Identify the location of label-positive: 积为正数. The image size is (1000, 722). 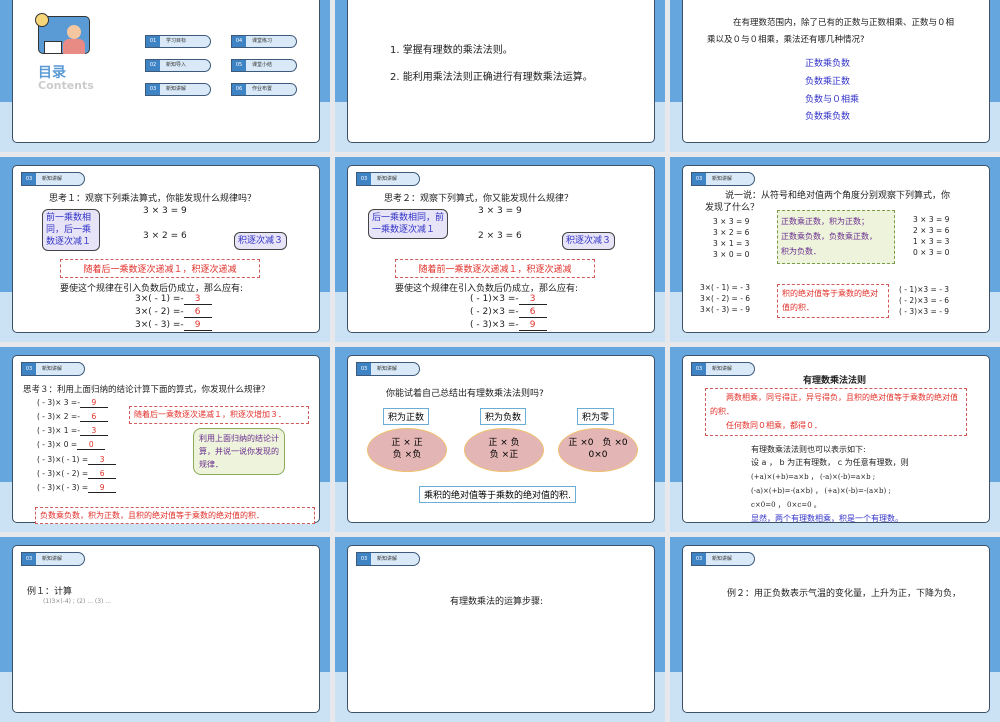
(406, 416).